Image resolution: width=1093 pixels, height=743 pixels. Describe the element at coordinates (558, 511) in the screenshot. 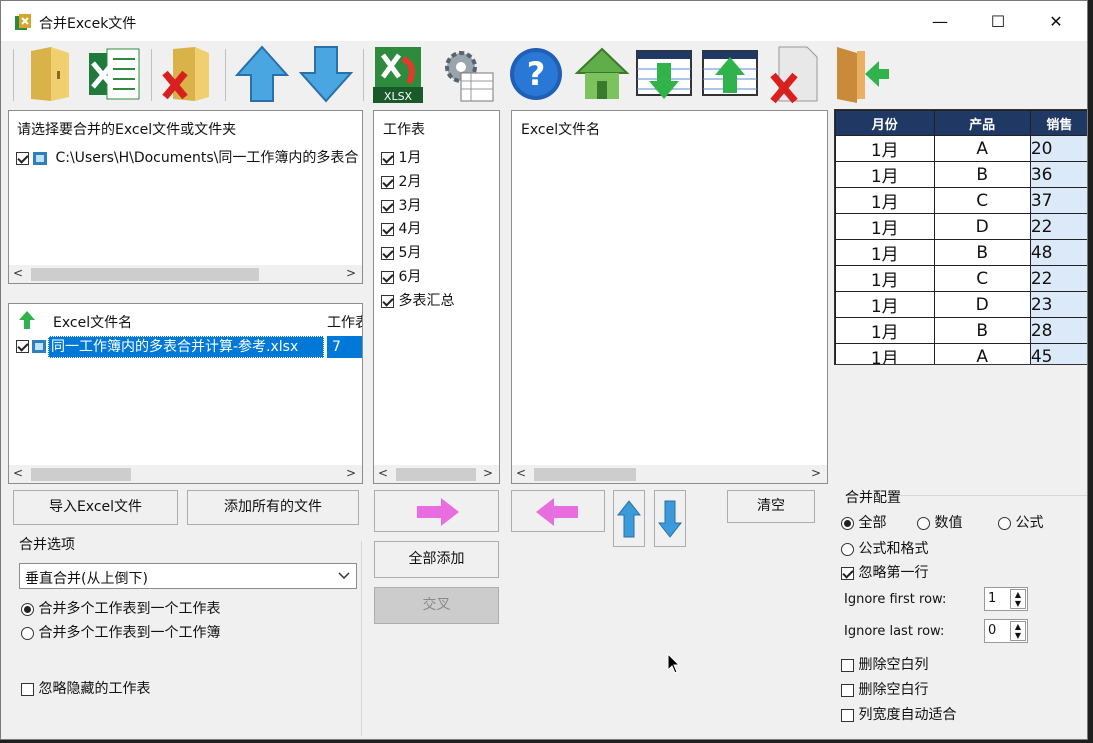

I see `remove-left-button` at that location.